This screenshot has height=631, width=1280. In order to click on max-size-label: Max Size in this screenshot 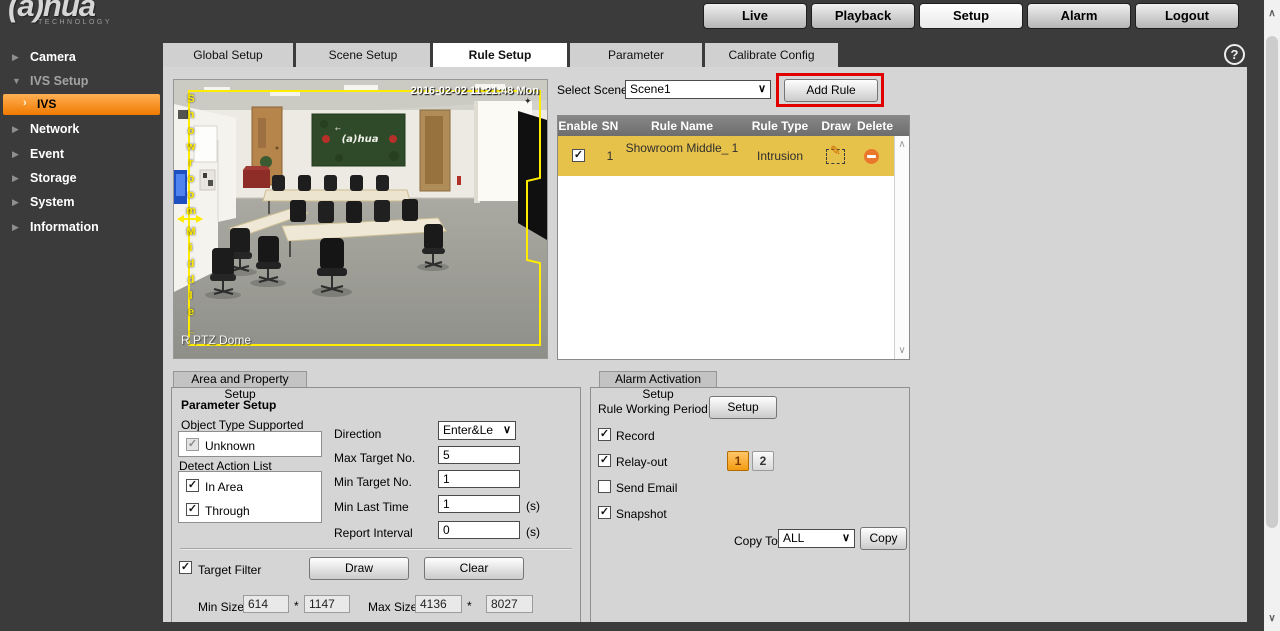, I will do `click(393, 607)`.